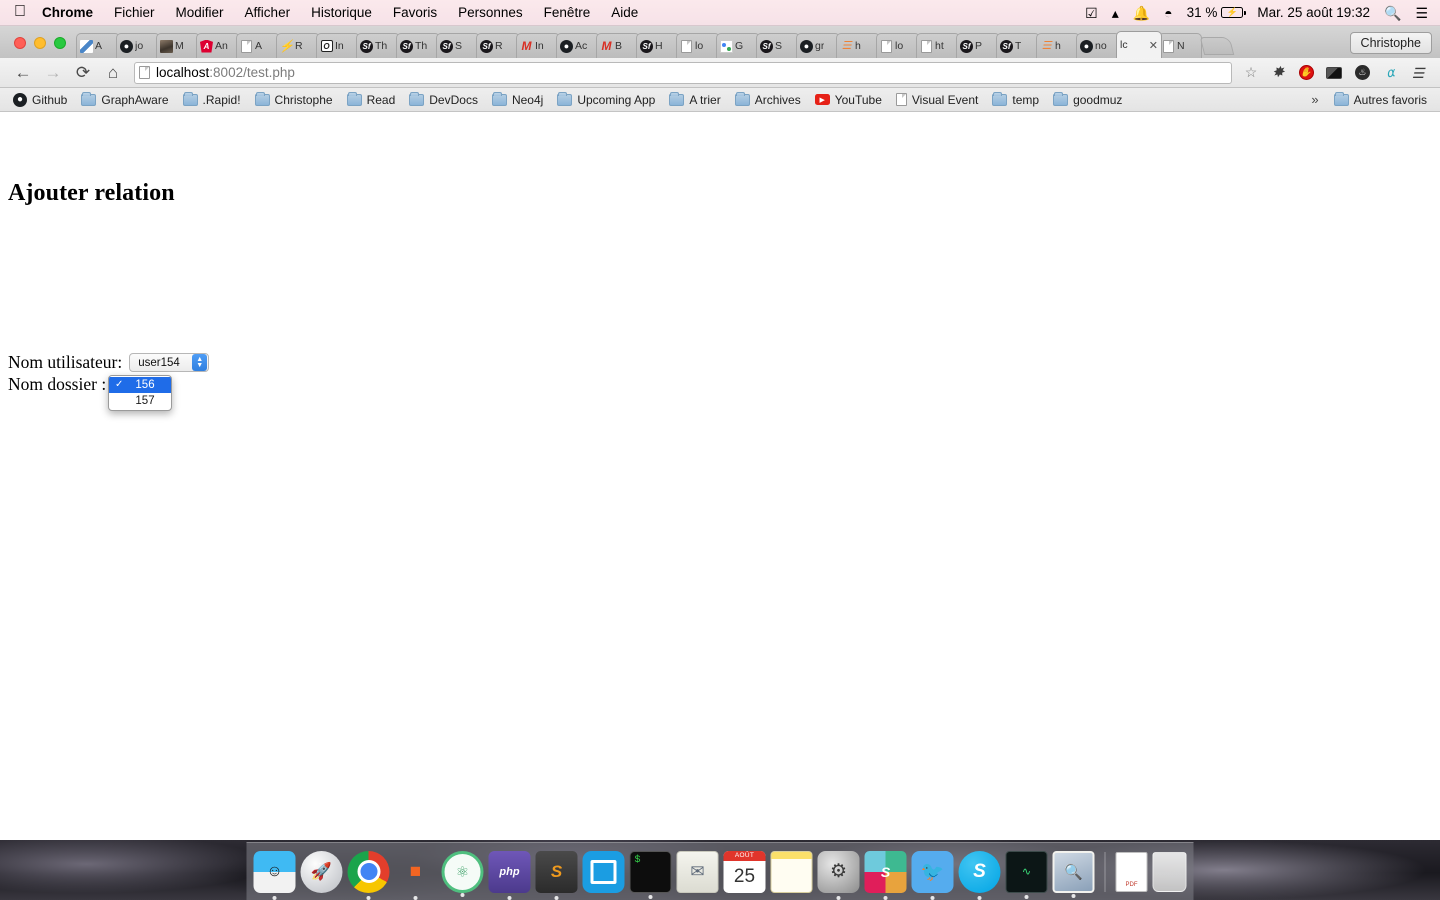 The width and height of the screenshot is (1440, 900). What do you see at coordinates (1313, 12) in the screenshot?
I see `menu-bar-datetime: Mar. 25 août 19:32` at bounding box center [1313, 12].